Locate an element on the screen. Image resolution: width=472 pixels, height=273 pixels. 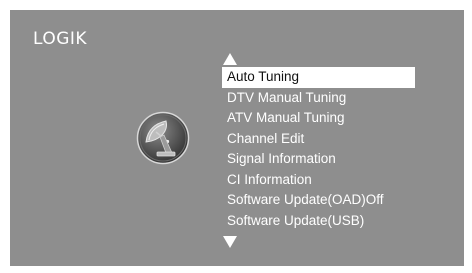
menu-item-channel-edit: Channel Edit is located at coordinates (318, 139).